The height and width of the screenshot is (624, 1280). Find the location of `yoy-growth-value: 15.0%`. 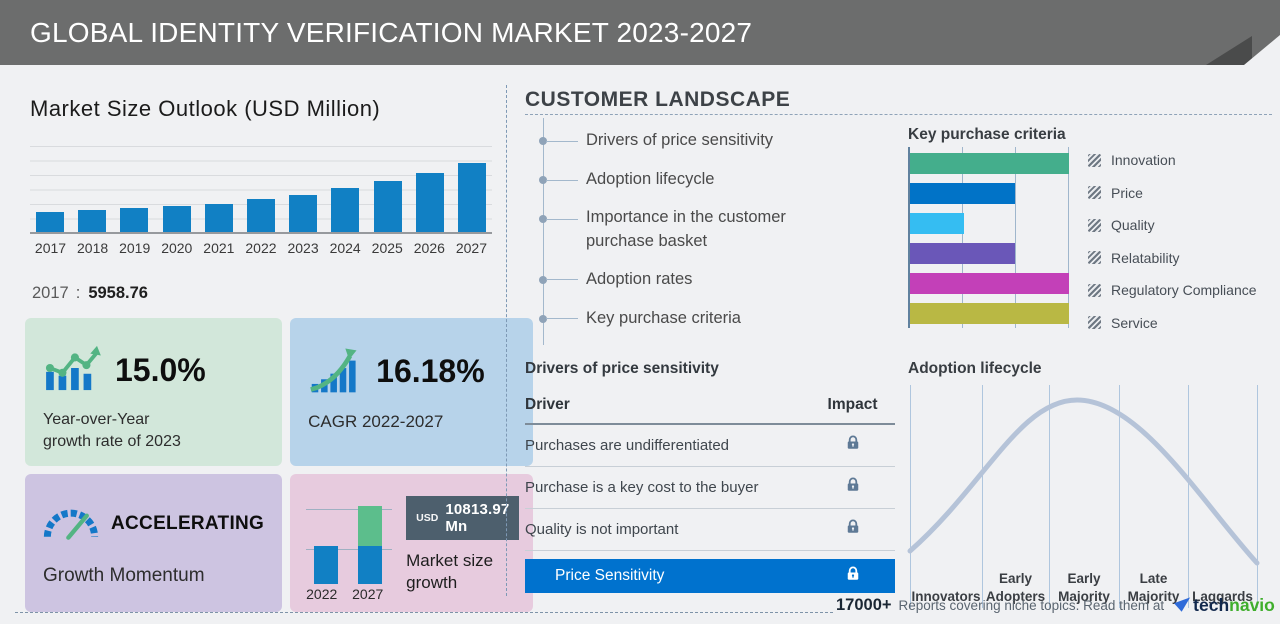

yoy-growth-value: 15.0% is located at coordinates (160, 370).